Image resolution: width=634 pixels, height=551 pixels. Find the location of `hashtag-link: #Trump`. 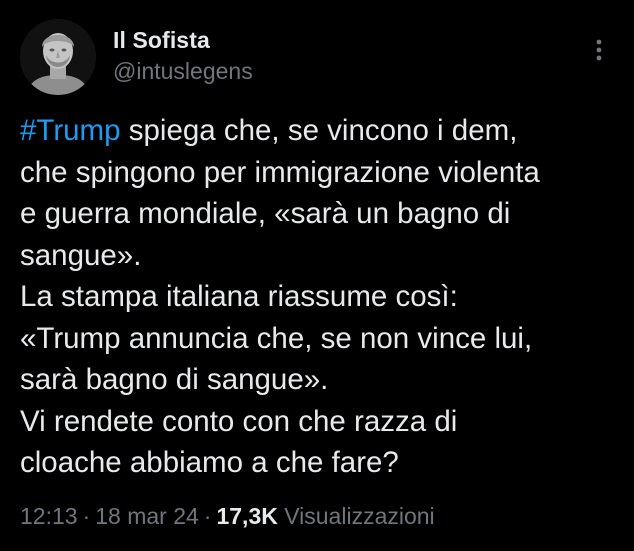

hashtag-link: #Trump is located at coordinates (70, 130).